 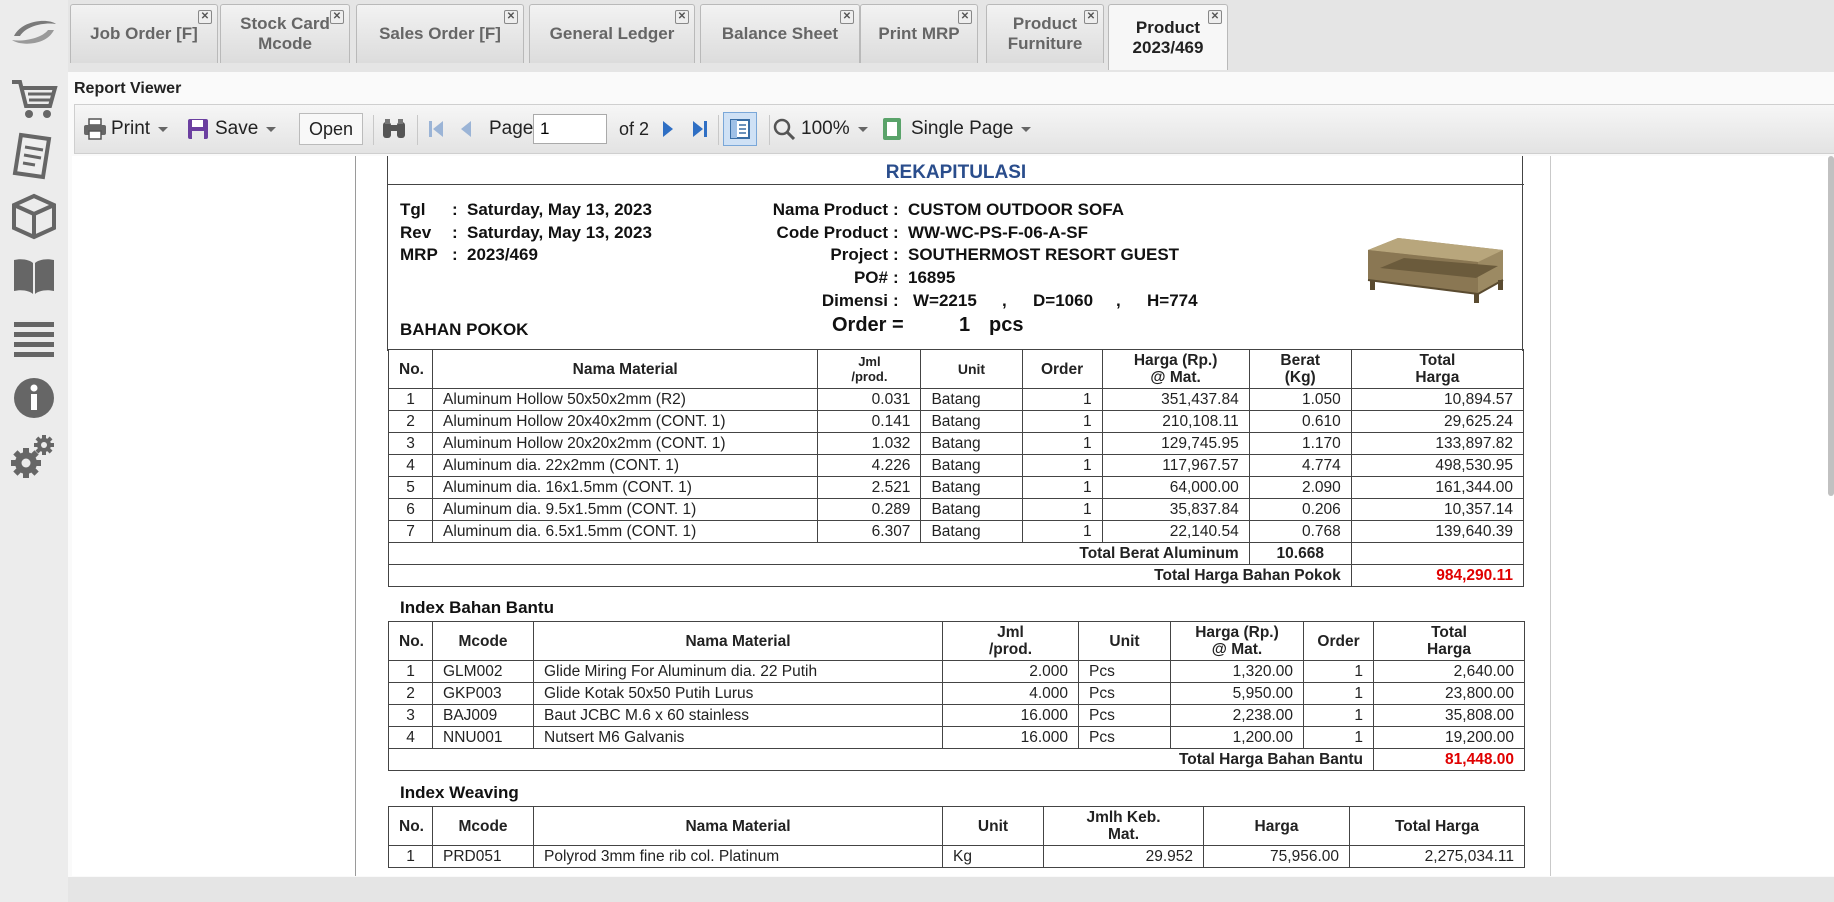 What do you see at coordinates (1045, 33) in the screenshot?
I see `tab-product-furniture: Product Furniture ✕` at bounding box center [1045, 33].